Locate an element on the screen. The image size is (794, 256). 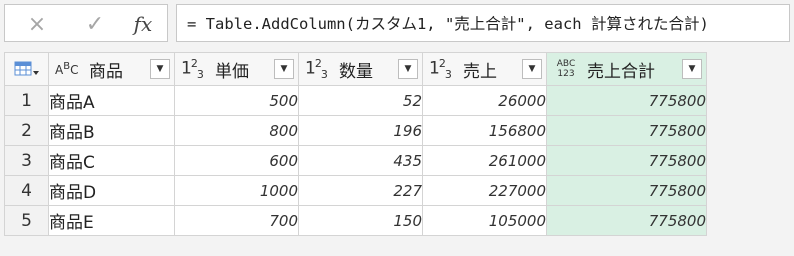
table-row: 4 商品D 1000 227 227000 775800 is located at coordinates (355, 190).